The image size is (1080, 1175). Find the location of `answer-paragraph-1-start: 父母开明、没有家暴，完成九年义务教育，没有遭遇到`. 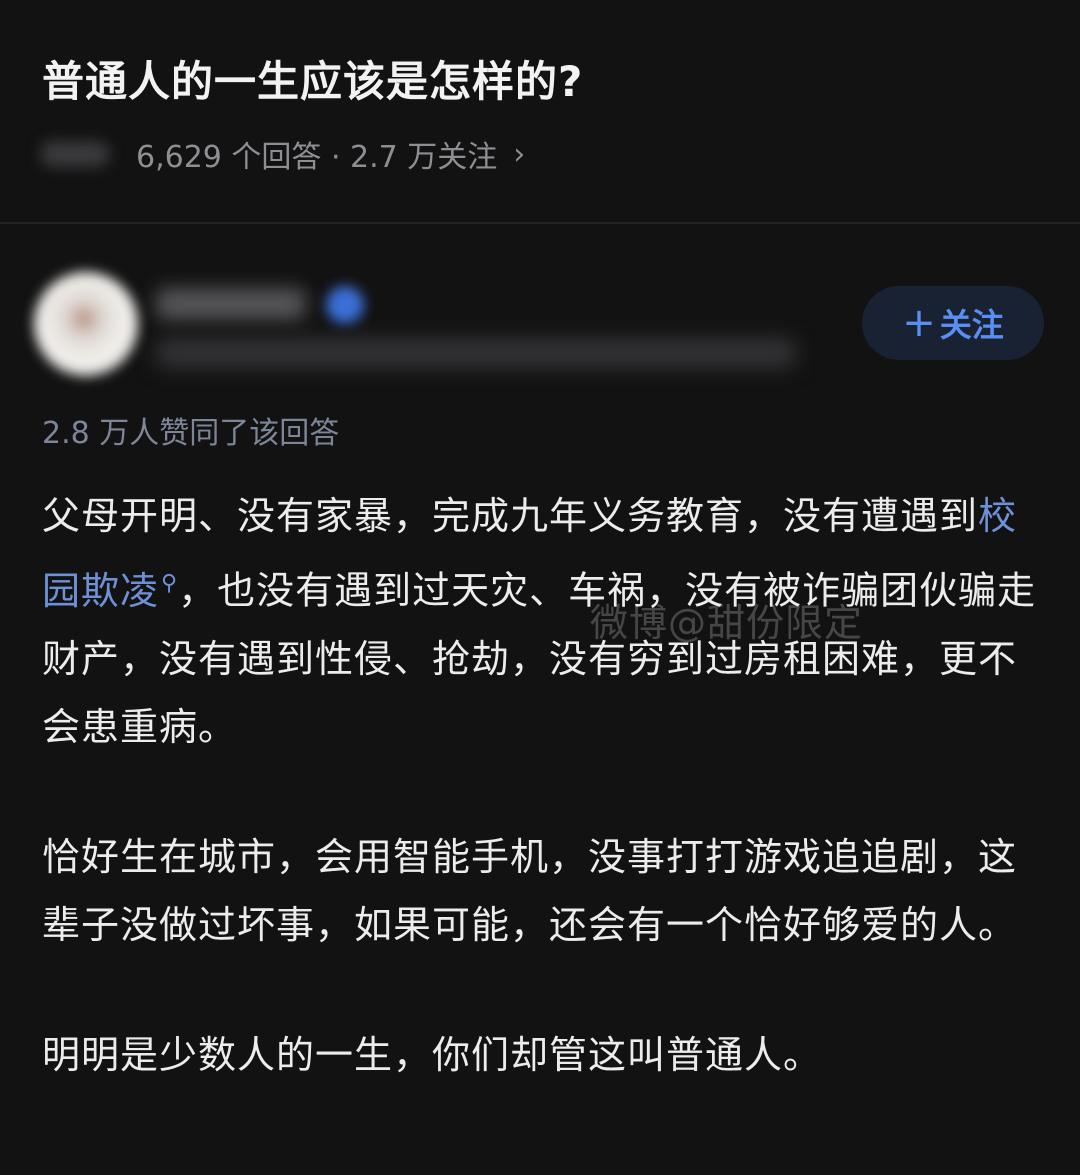

answer-paragraph-1-start: 父母开明、没有家暴，完成九年义务教育，没有遭遇到 is located at coordinates (510, 516).